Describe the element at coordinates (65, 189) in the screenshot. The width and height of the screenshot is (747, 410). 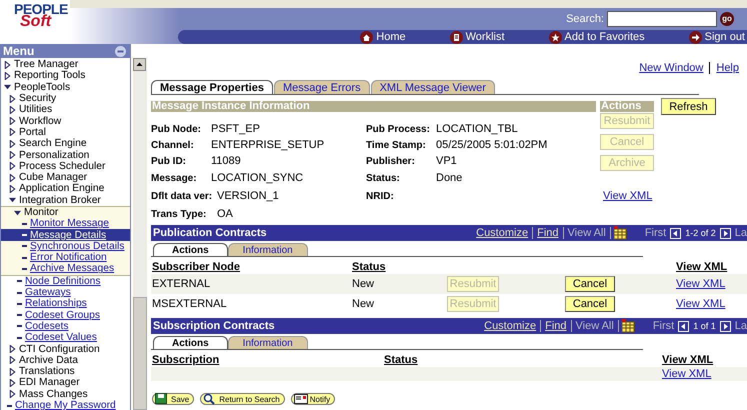
I see `menu-item: Application Engine` at that location.